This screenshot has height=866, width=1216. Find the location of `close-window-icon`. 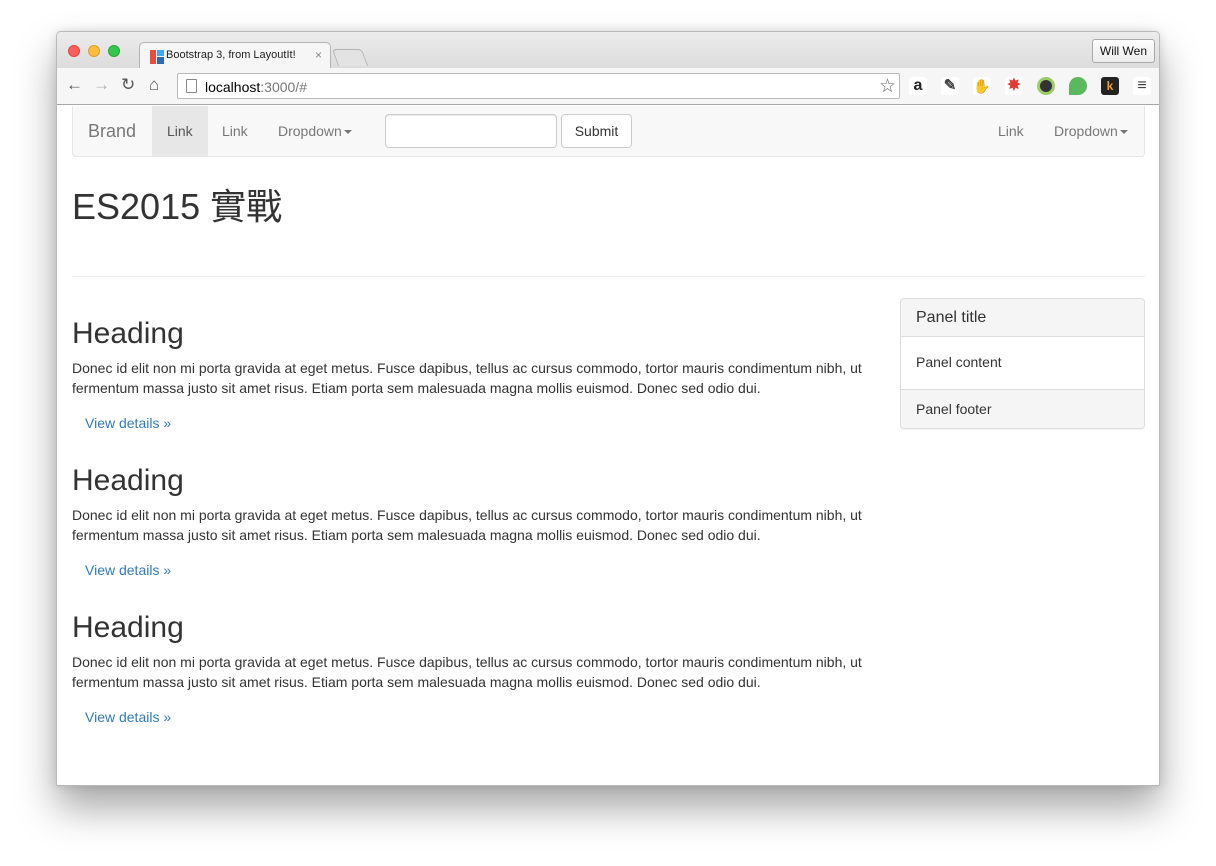

close-window-icon is located at coordinates (74, 51).